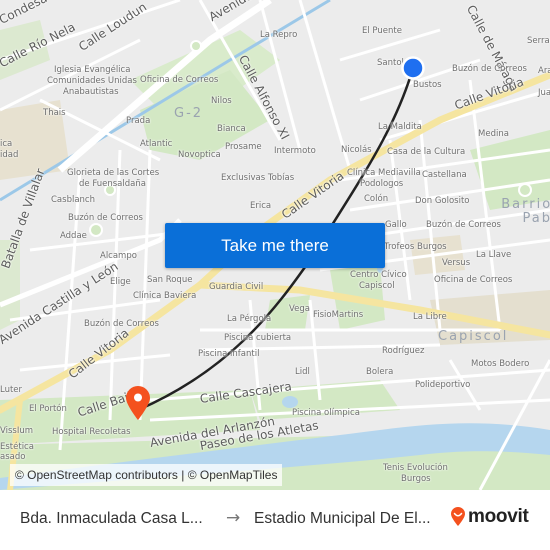 This screenshot has width=550, height=550. Describe the element at coordinates (378, 275) in the screenshot. I see `poi-label: Centro Cívico` at that location.